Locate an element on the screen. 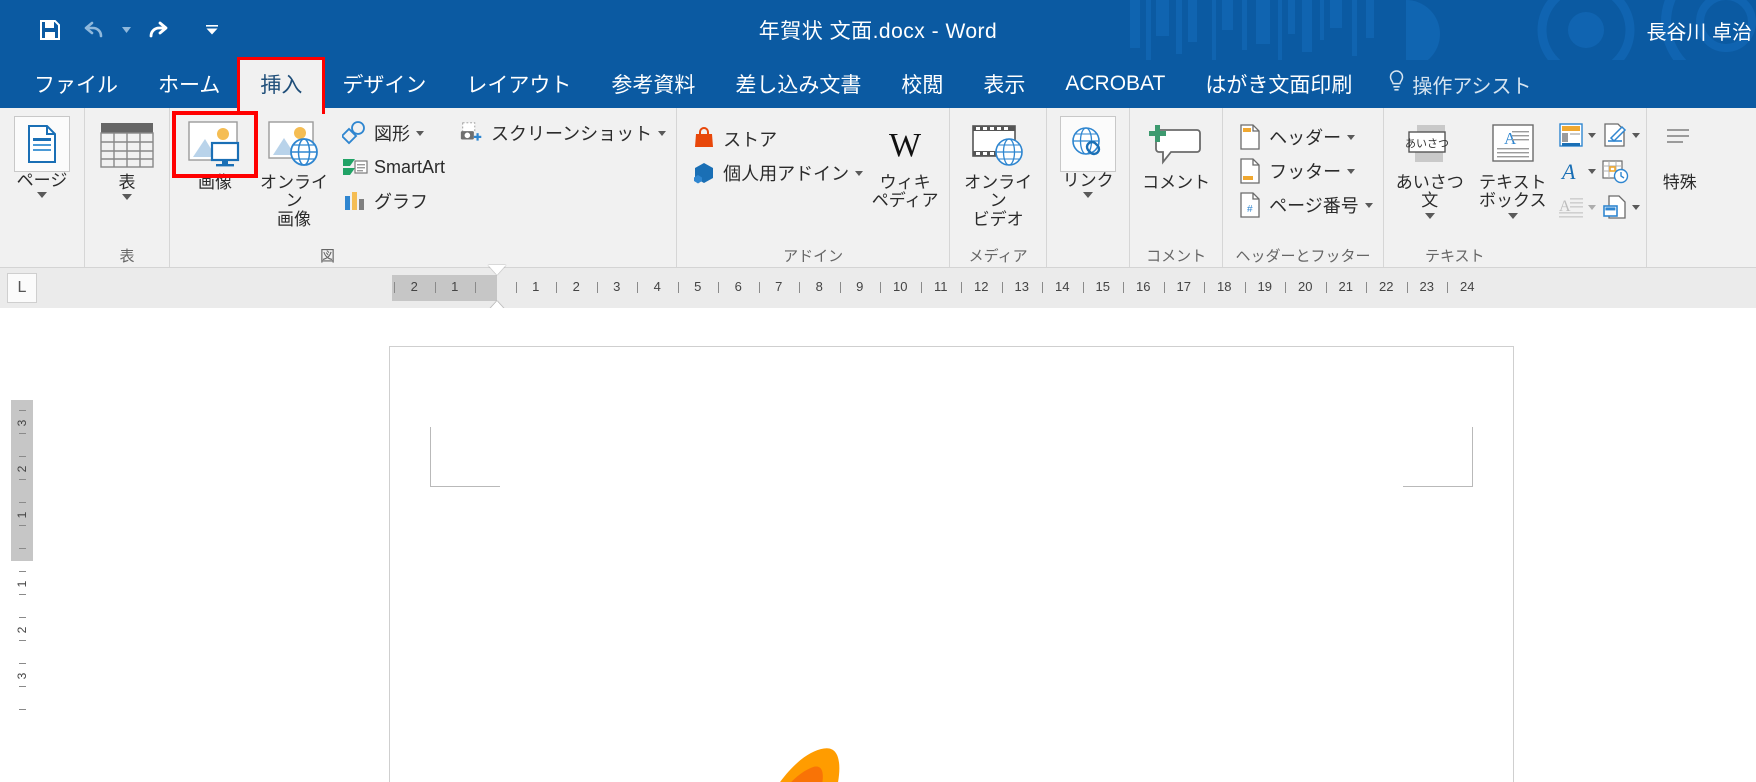 The image size is (1756, 782). wikipedia-icon: W is located at coordinates (905, 145).